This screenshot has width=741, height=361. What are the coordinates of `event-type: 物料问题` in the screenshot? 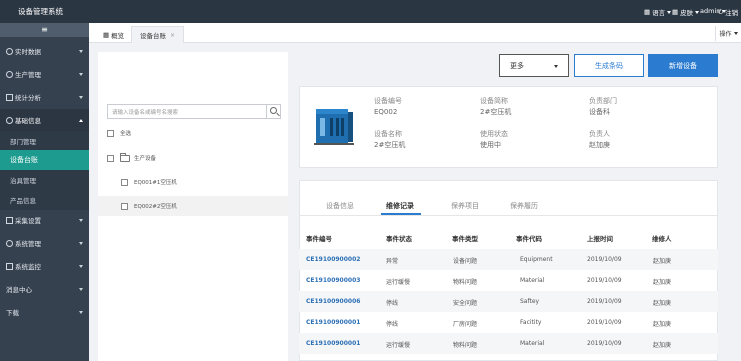 It's located at (465, 282).